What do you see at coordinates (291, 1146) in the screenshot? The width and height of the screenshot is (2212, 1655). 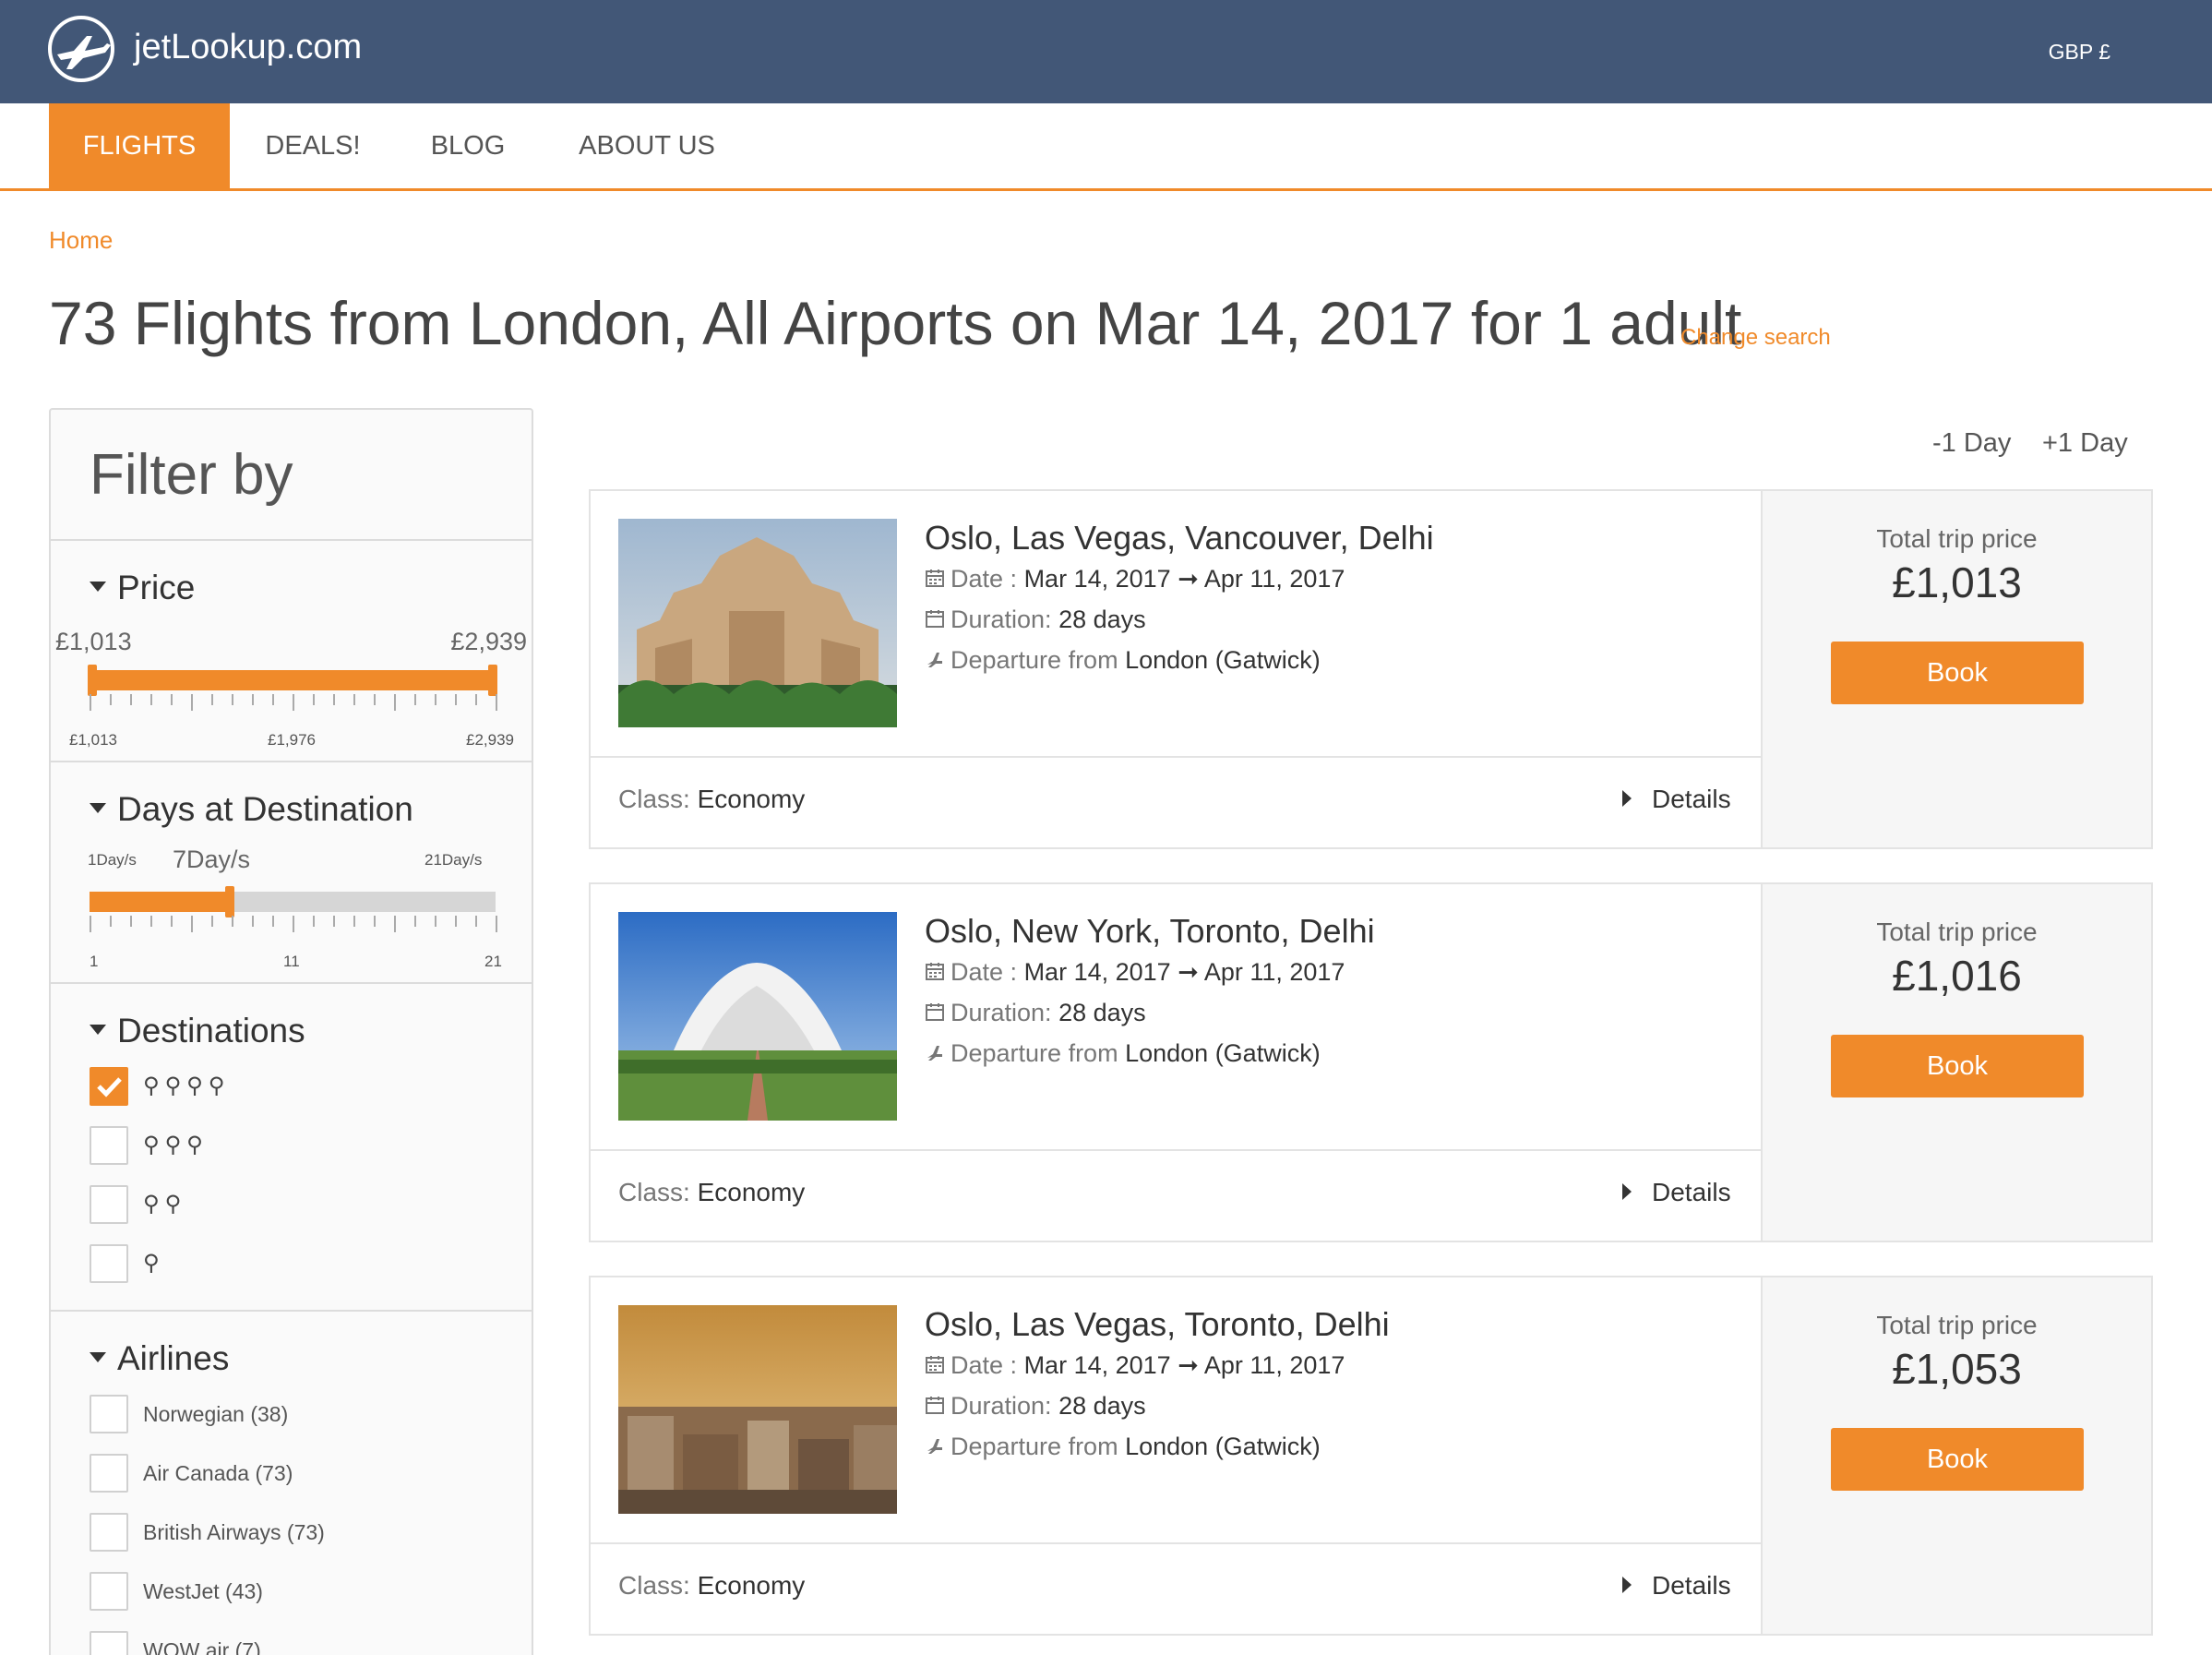 I see `destinations-filter: Destinations ⚲⚲⚲⚲ ⚲⚲⚲ ⚲⚲ ⚲` at bounding box center [291, 1146].